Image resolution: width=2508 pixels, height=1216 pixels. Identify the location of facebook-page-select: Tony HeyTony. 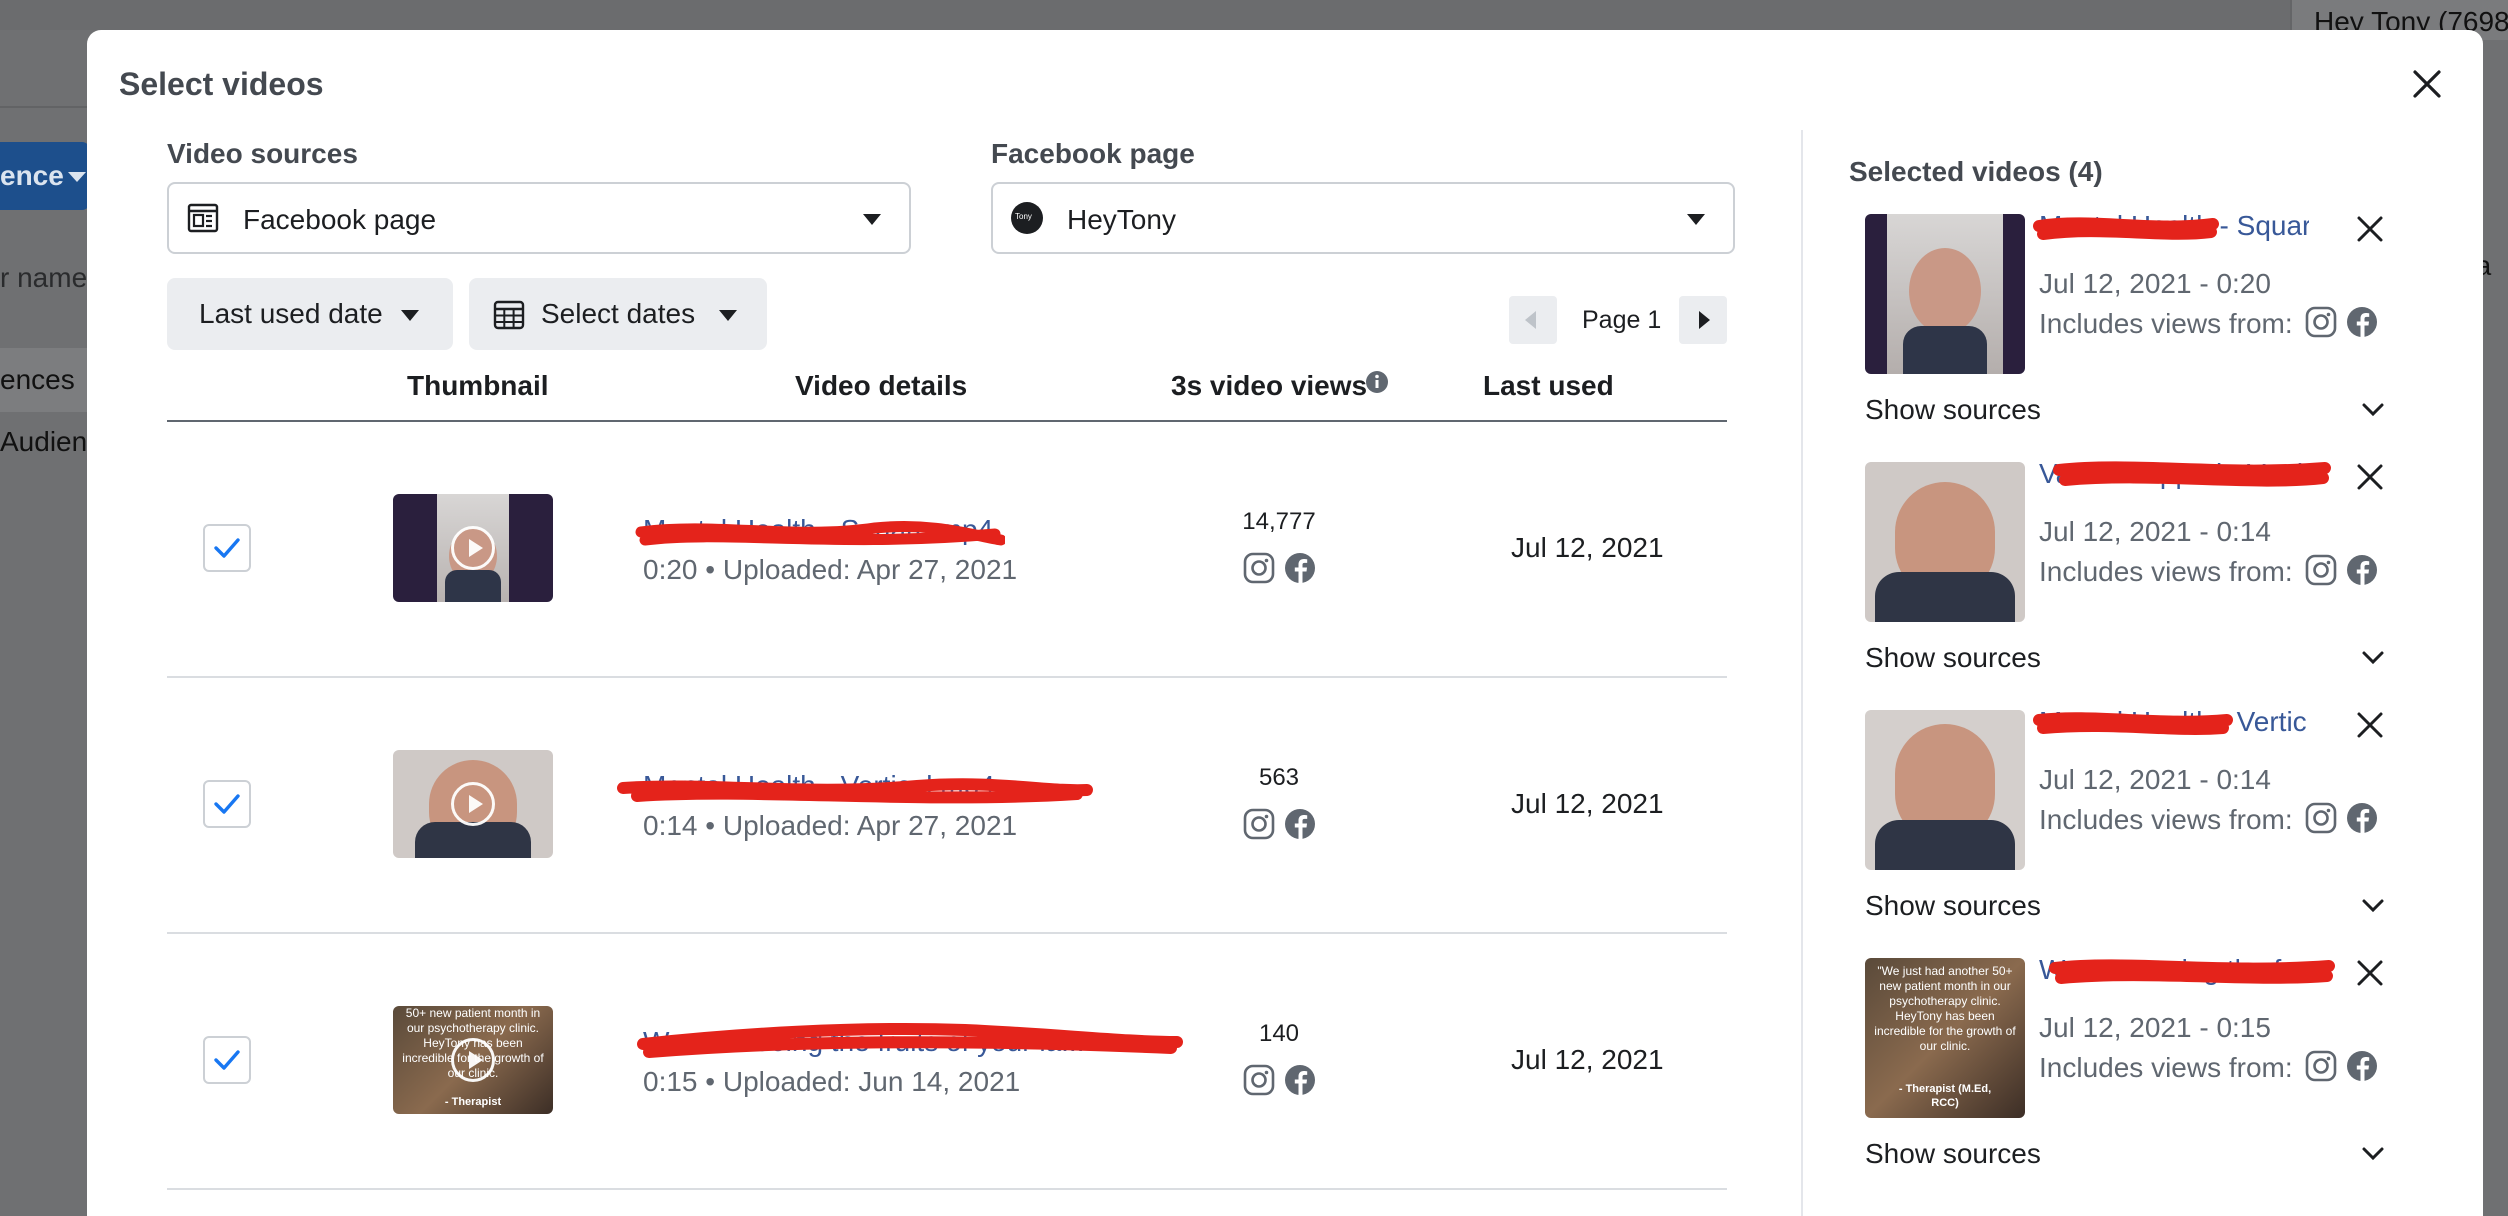
(1363, 218).